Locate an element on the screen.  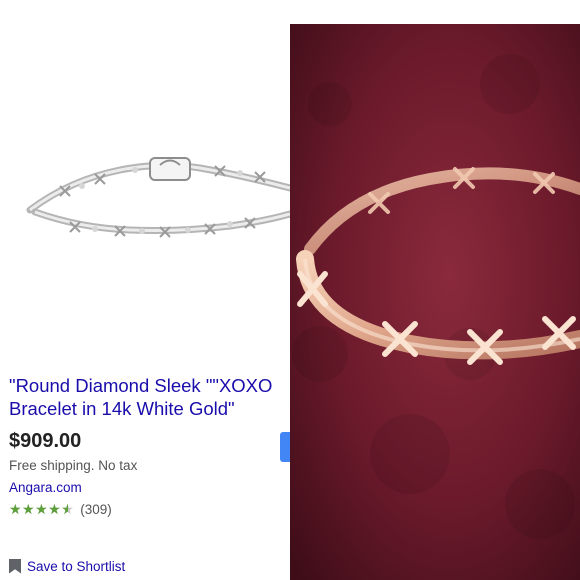
save-to-shortlist-button: Save to Shortlist is located at coordinates (67, 566).